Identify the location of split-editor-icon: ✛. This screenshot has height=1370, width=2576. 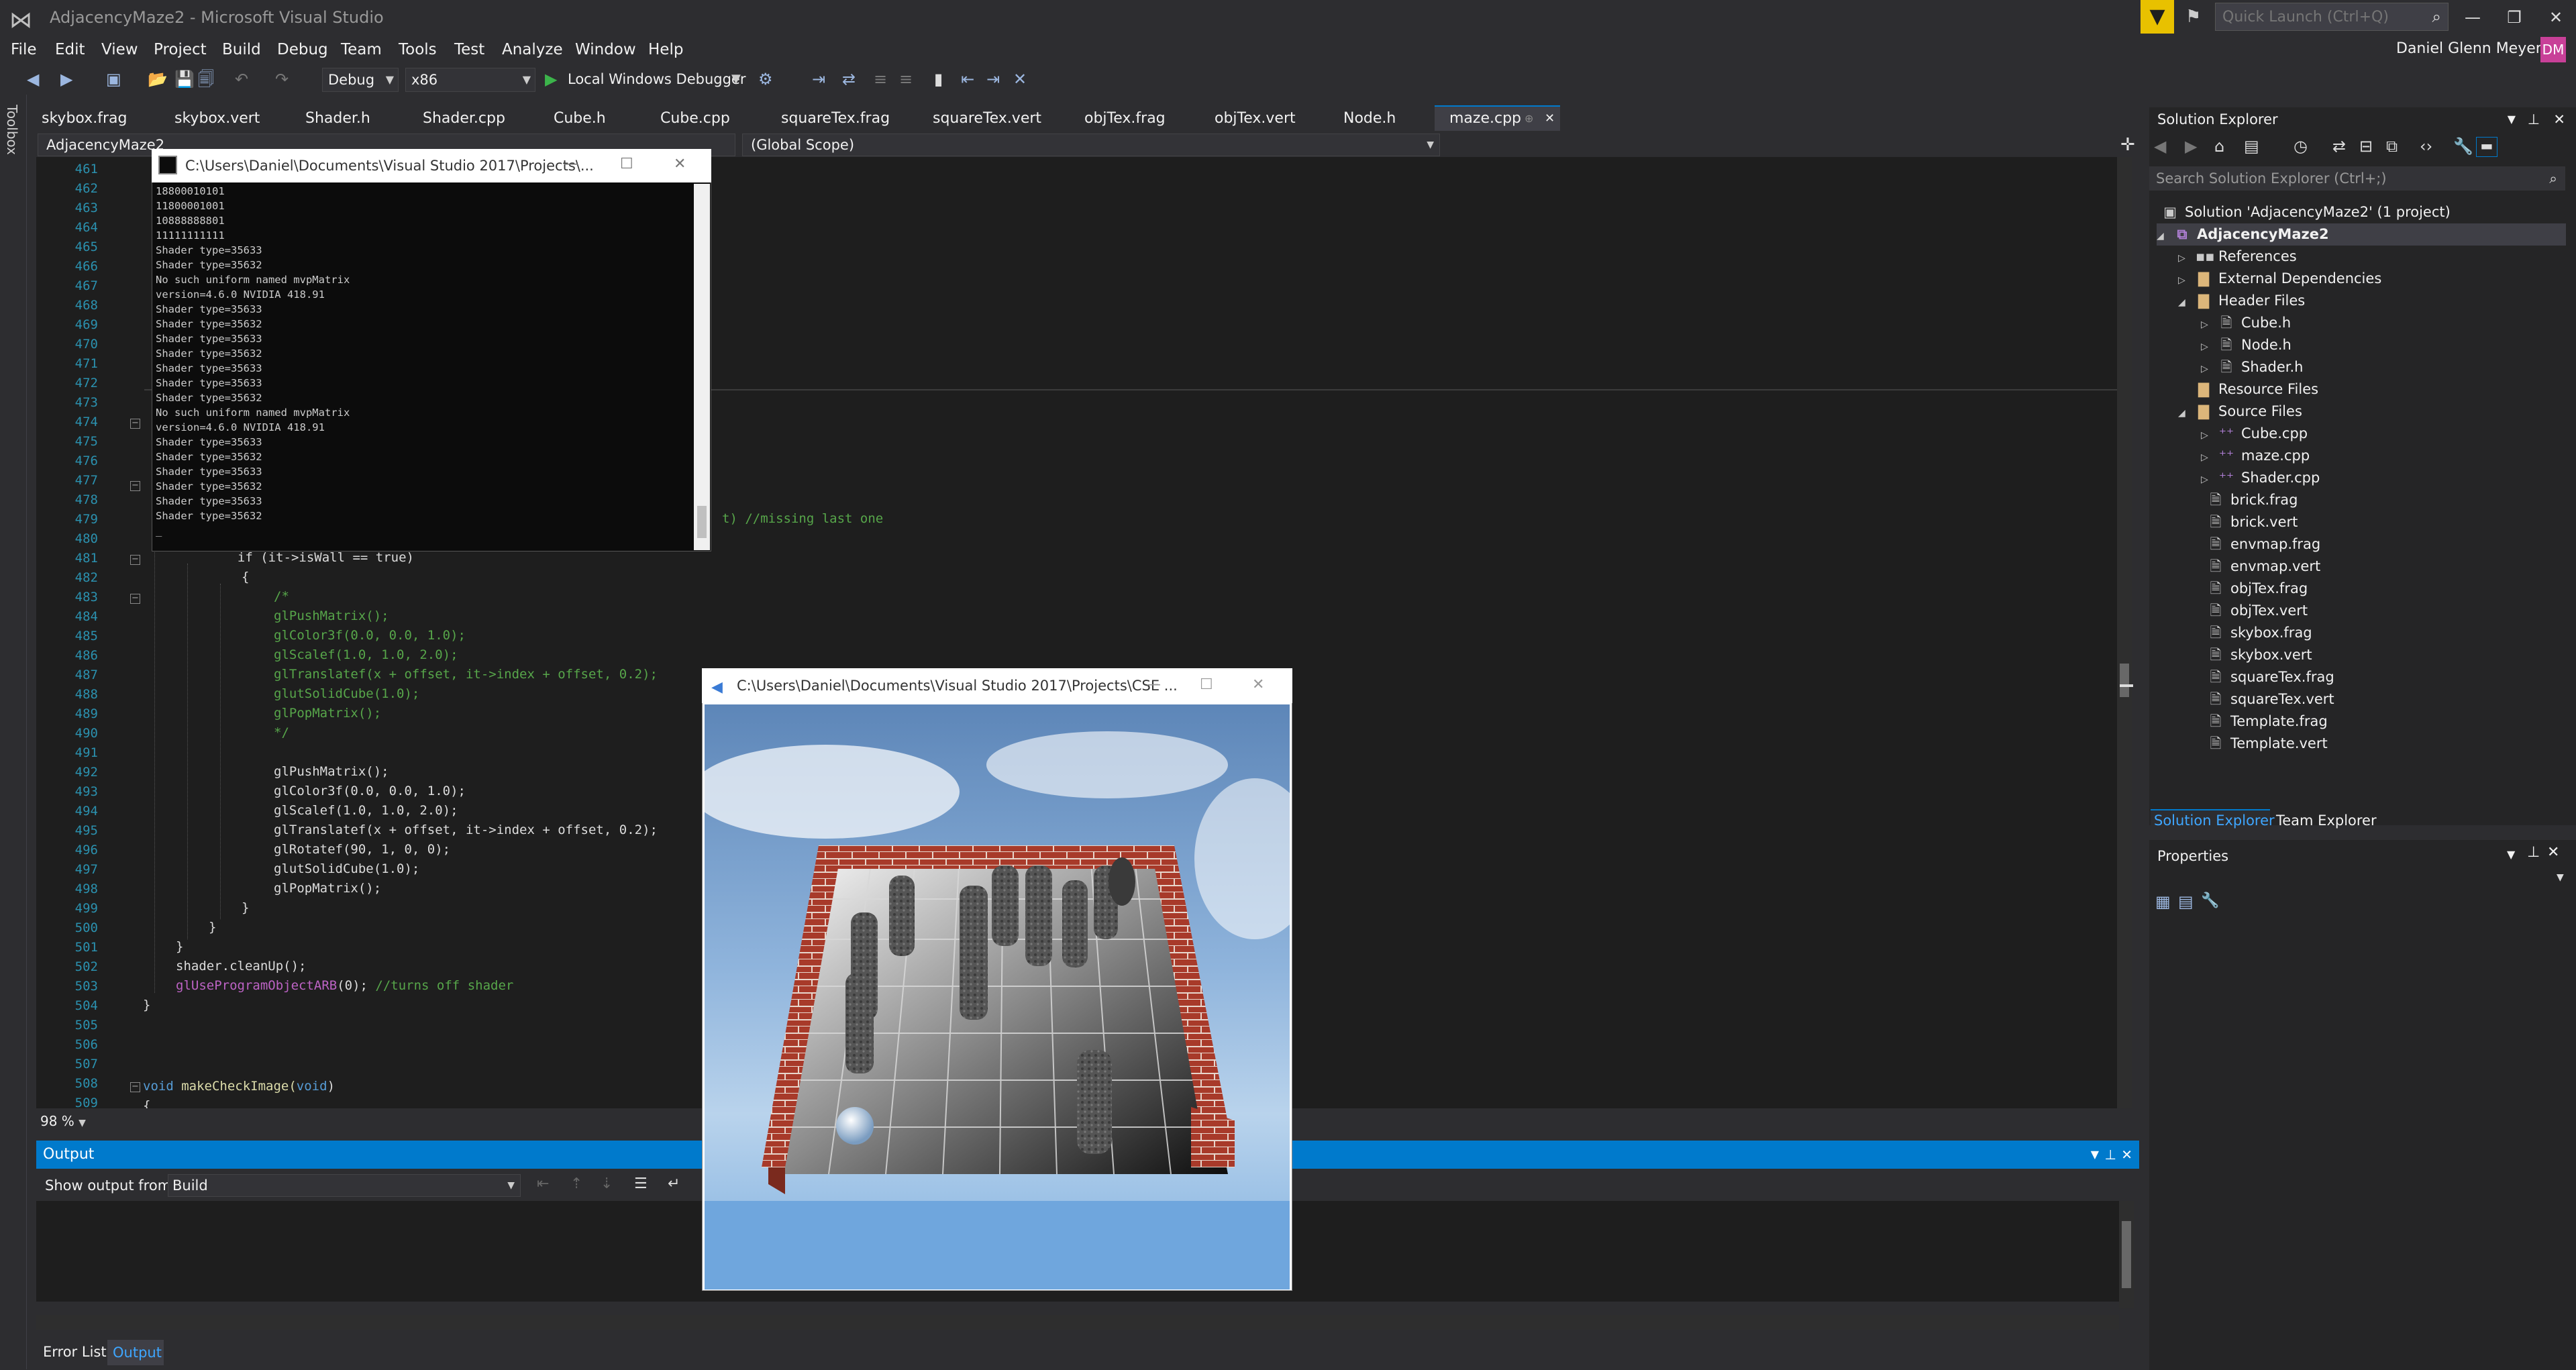
(2127, 145).